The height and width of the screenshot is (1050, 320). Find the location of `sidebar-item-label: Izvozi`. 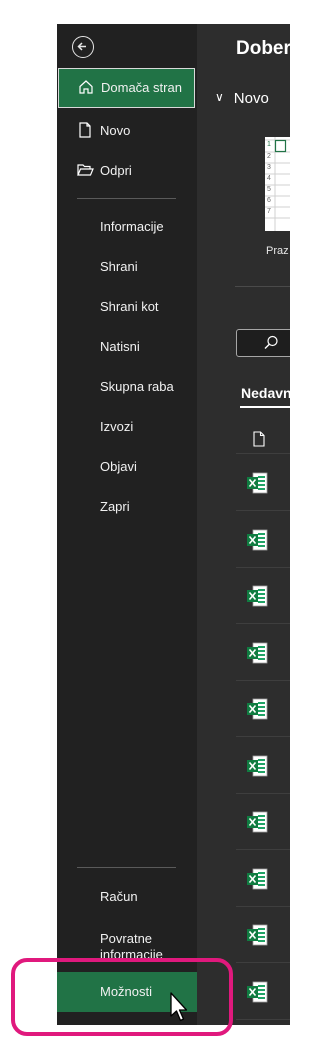

sidebar-item-label: Izvozi is located at coordinates (117, 426).